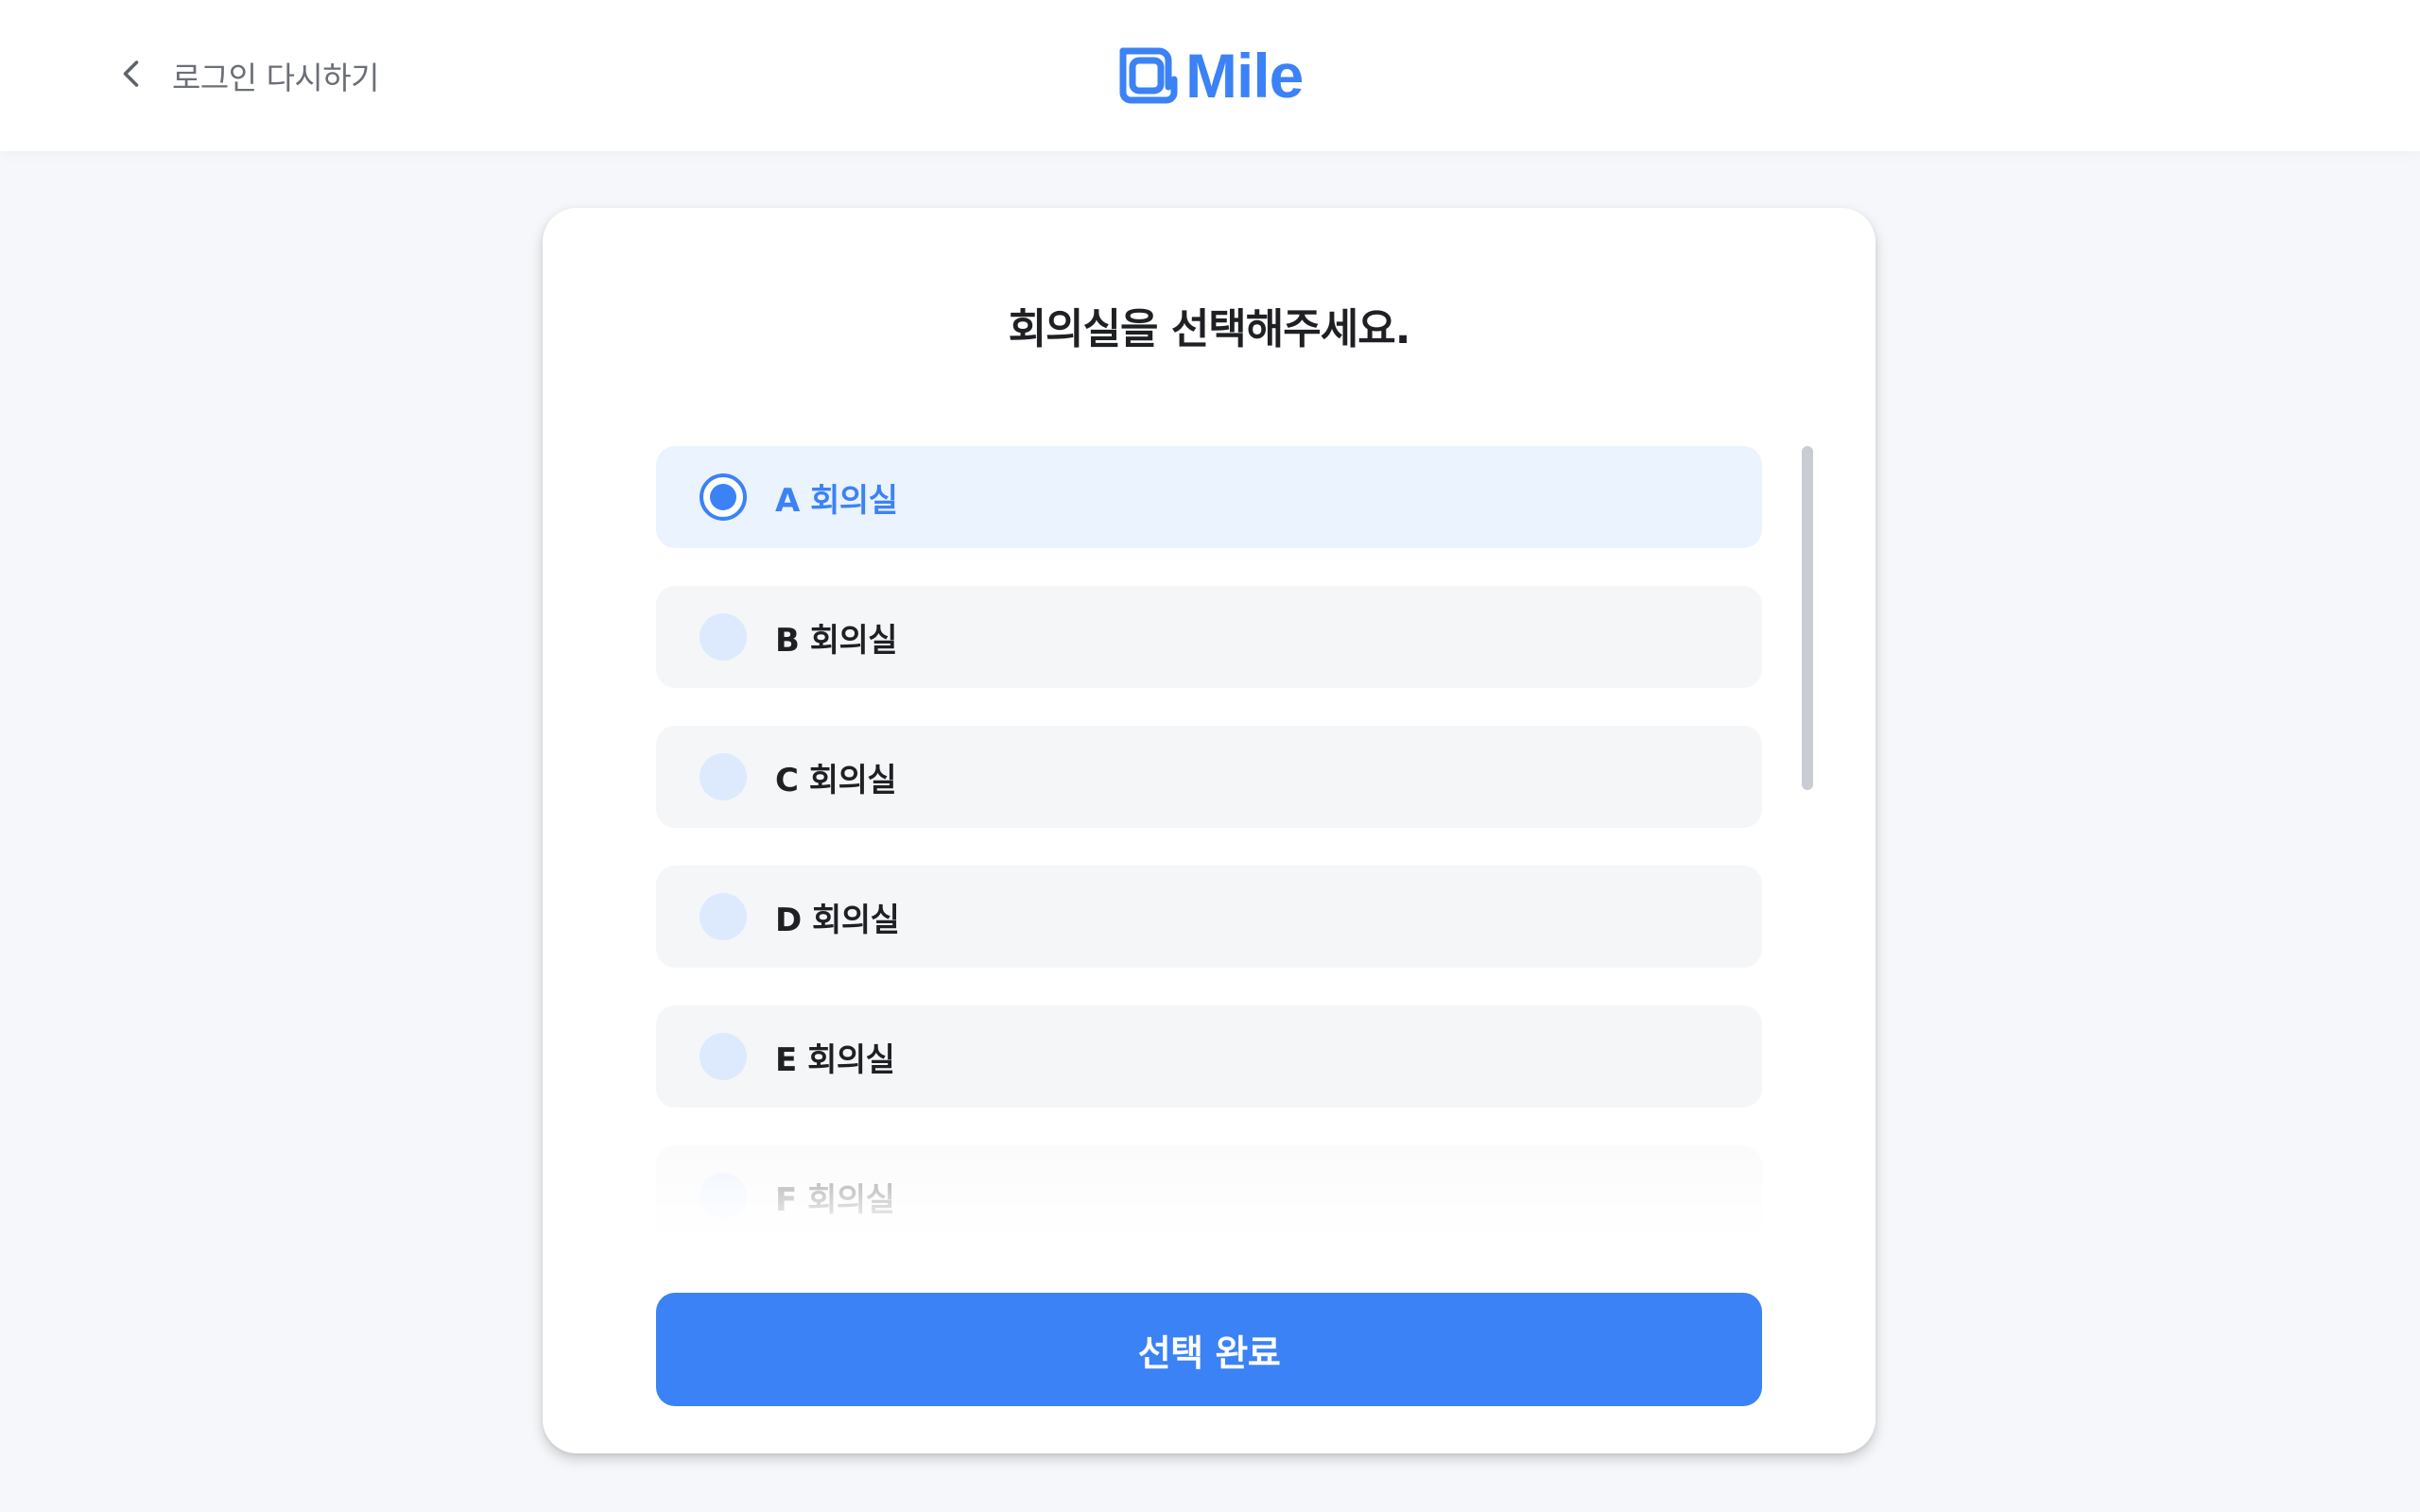 Image resolution: width=2420 pixels, height=1512 pixels. I want to click on back-button: 로그인 다시하기, so click(247, 75).